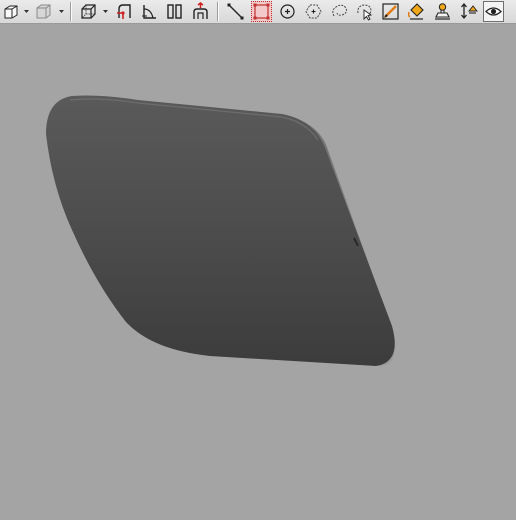 This screenshot has width=516, height=520. Describe the element at coordinates (27, 12) in the screenshot. I see `view-cube-dropdown-icon` at that location.